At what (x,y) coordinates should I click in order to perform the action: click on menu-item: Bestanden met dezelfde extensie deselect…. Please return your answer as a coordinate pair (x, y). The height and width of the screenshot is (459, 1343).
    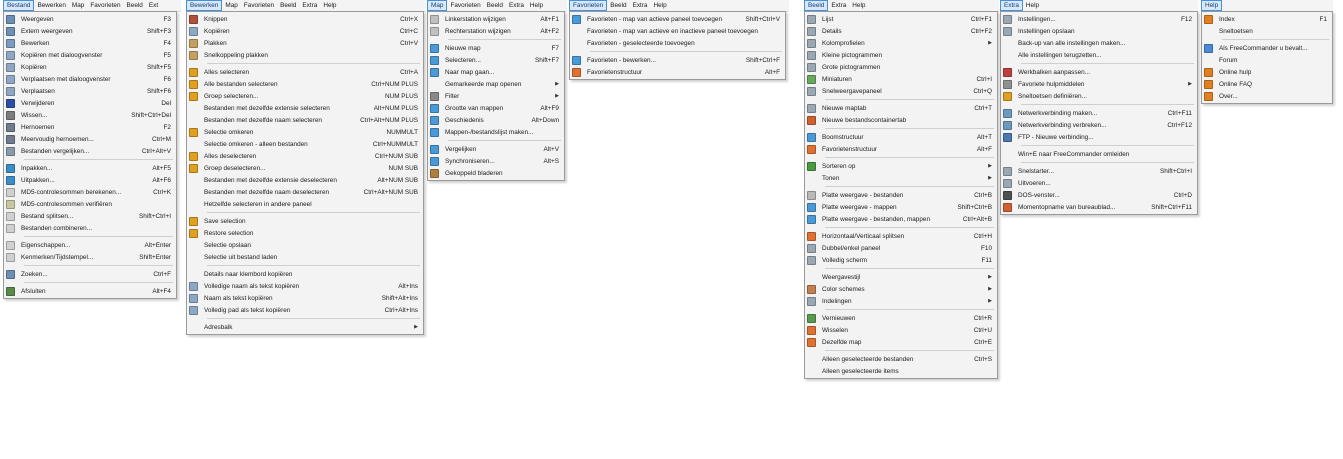
    Looking at the image, I should click on (305, 180).